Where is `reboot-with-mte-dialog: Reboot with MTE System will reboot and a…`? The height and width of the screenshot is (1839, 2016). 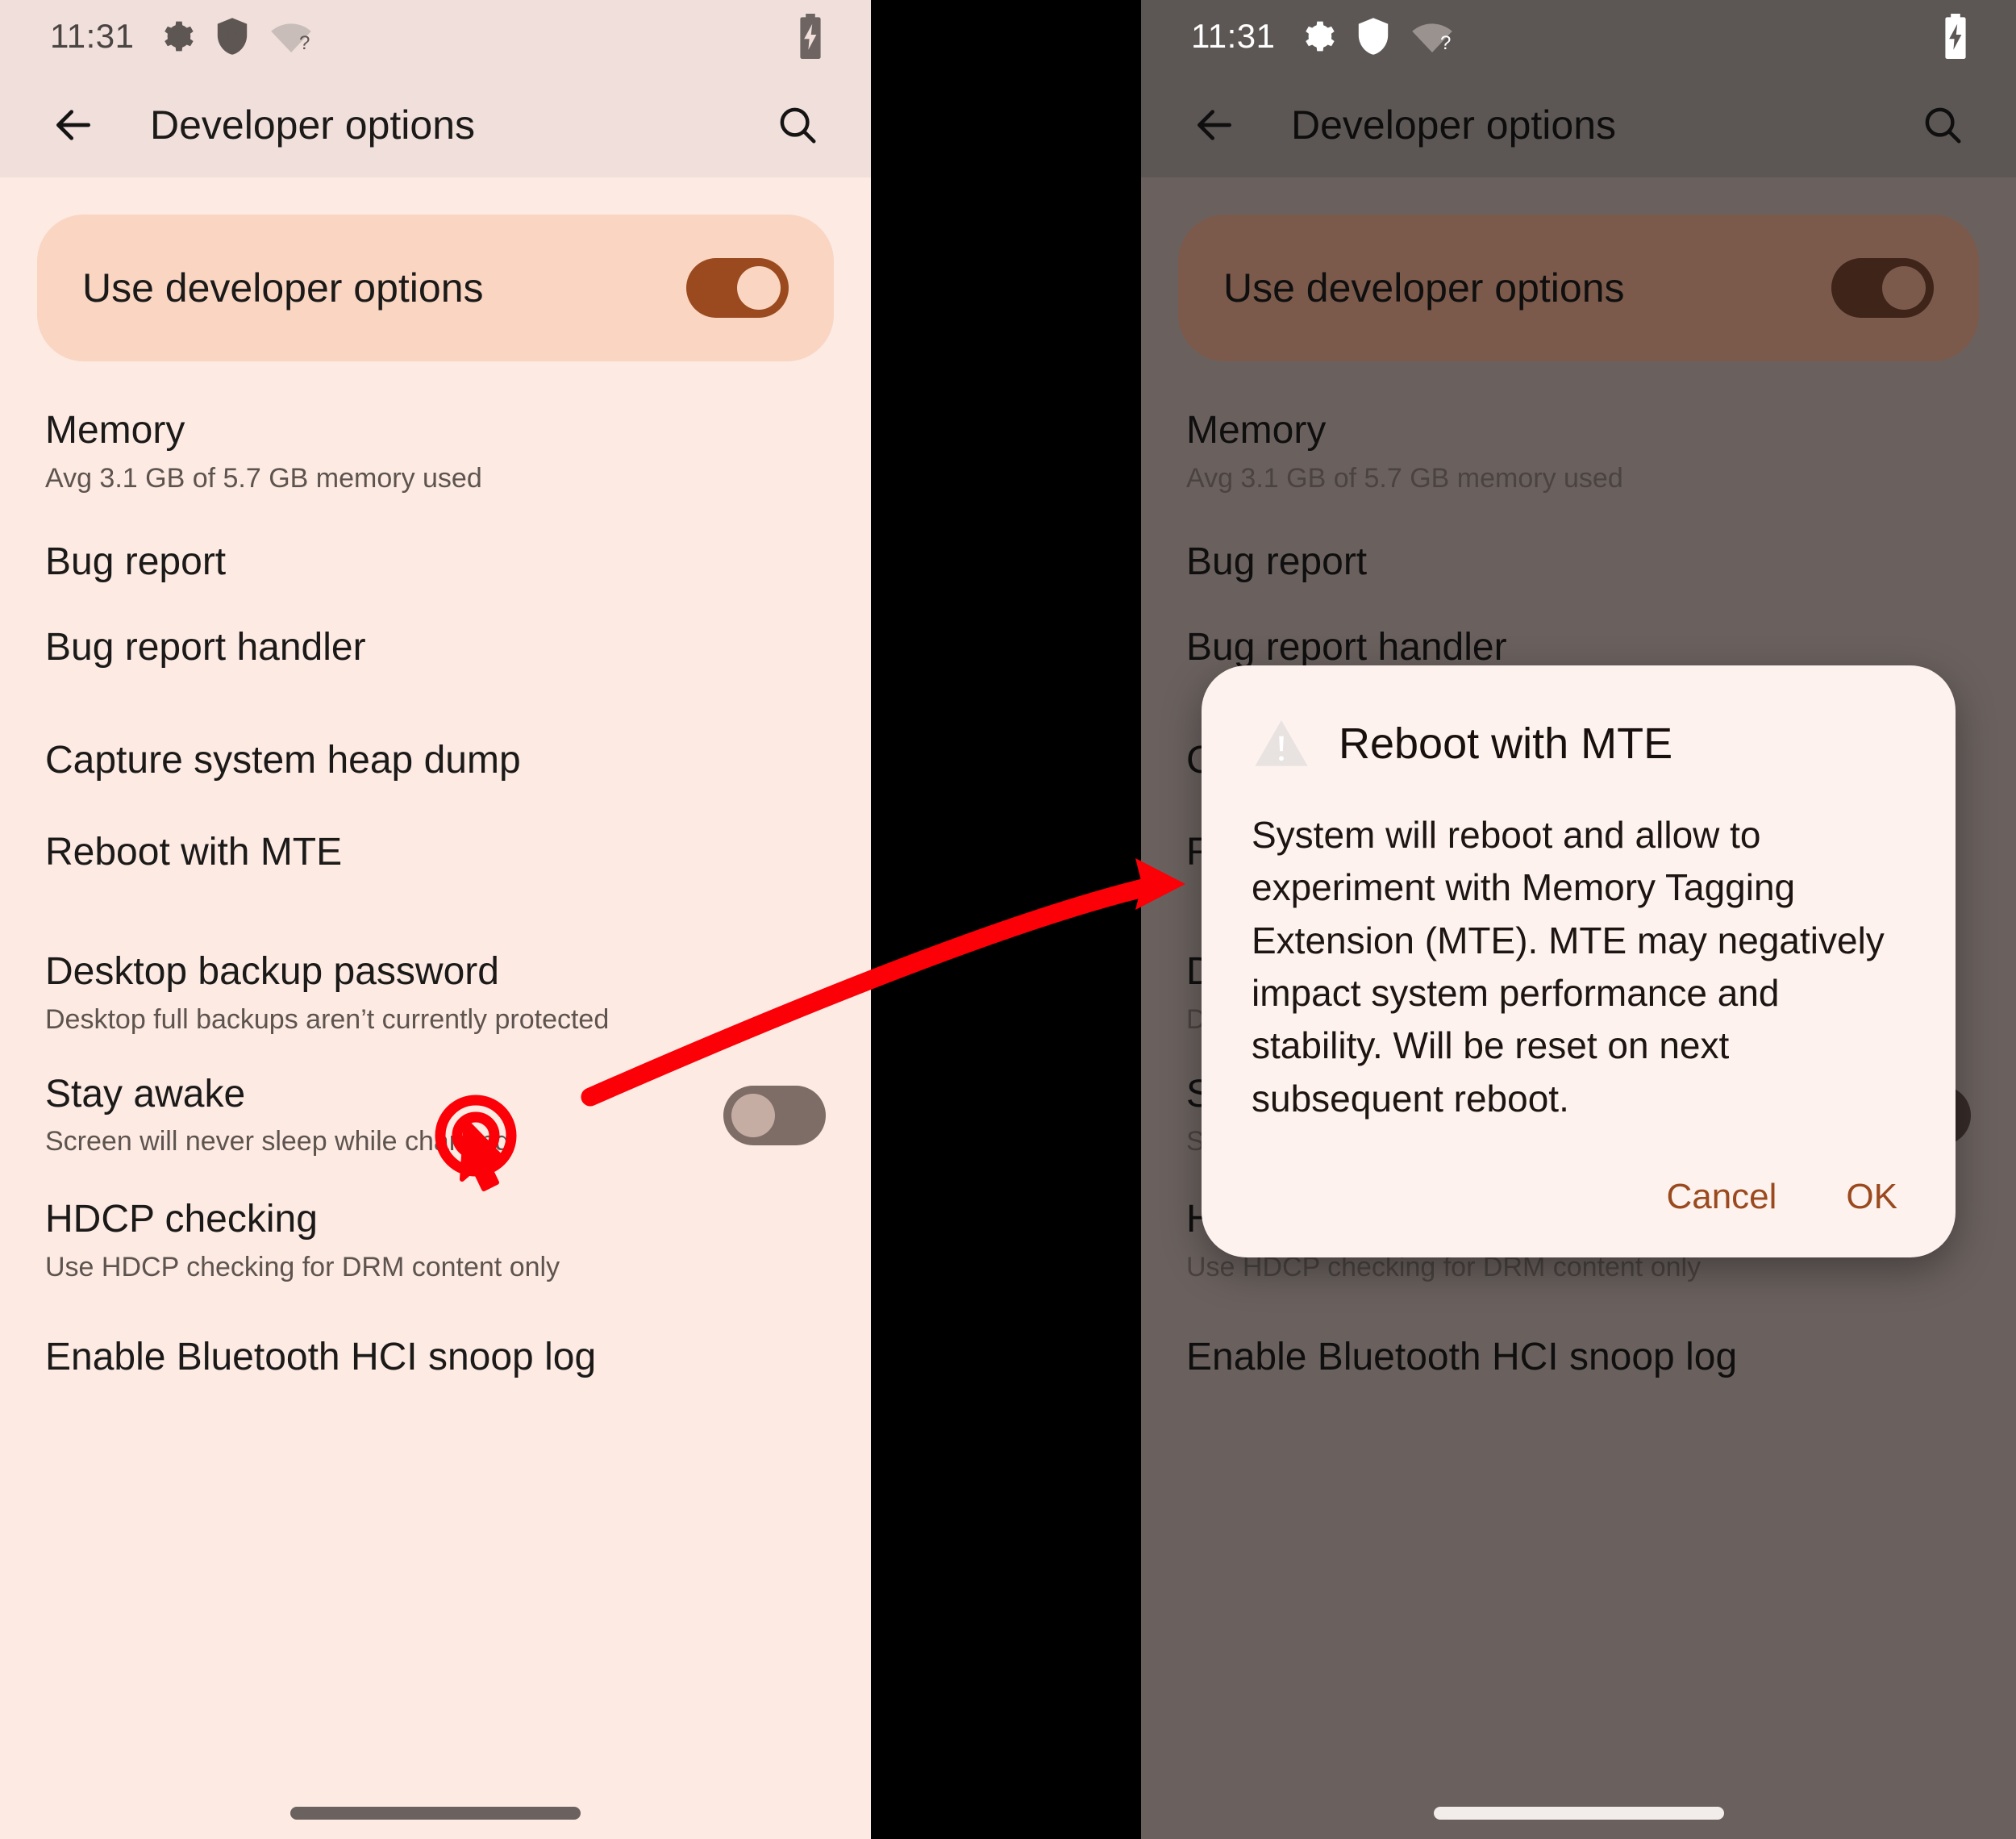 reboot-with-mte-dialog: Reboot with MTE System will reboot and a… is located at coordinates (1579, 961).